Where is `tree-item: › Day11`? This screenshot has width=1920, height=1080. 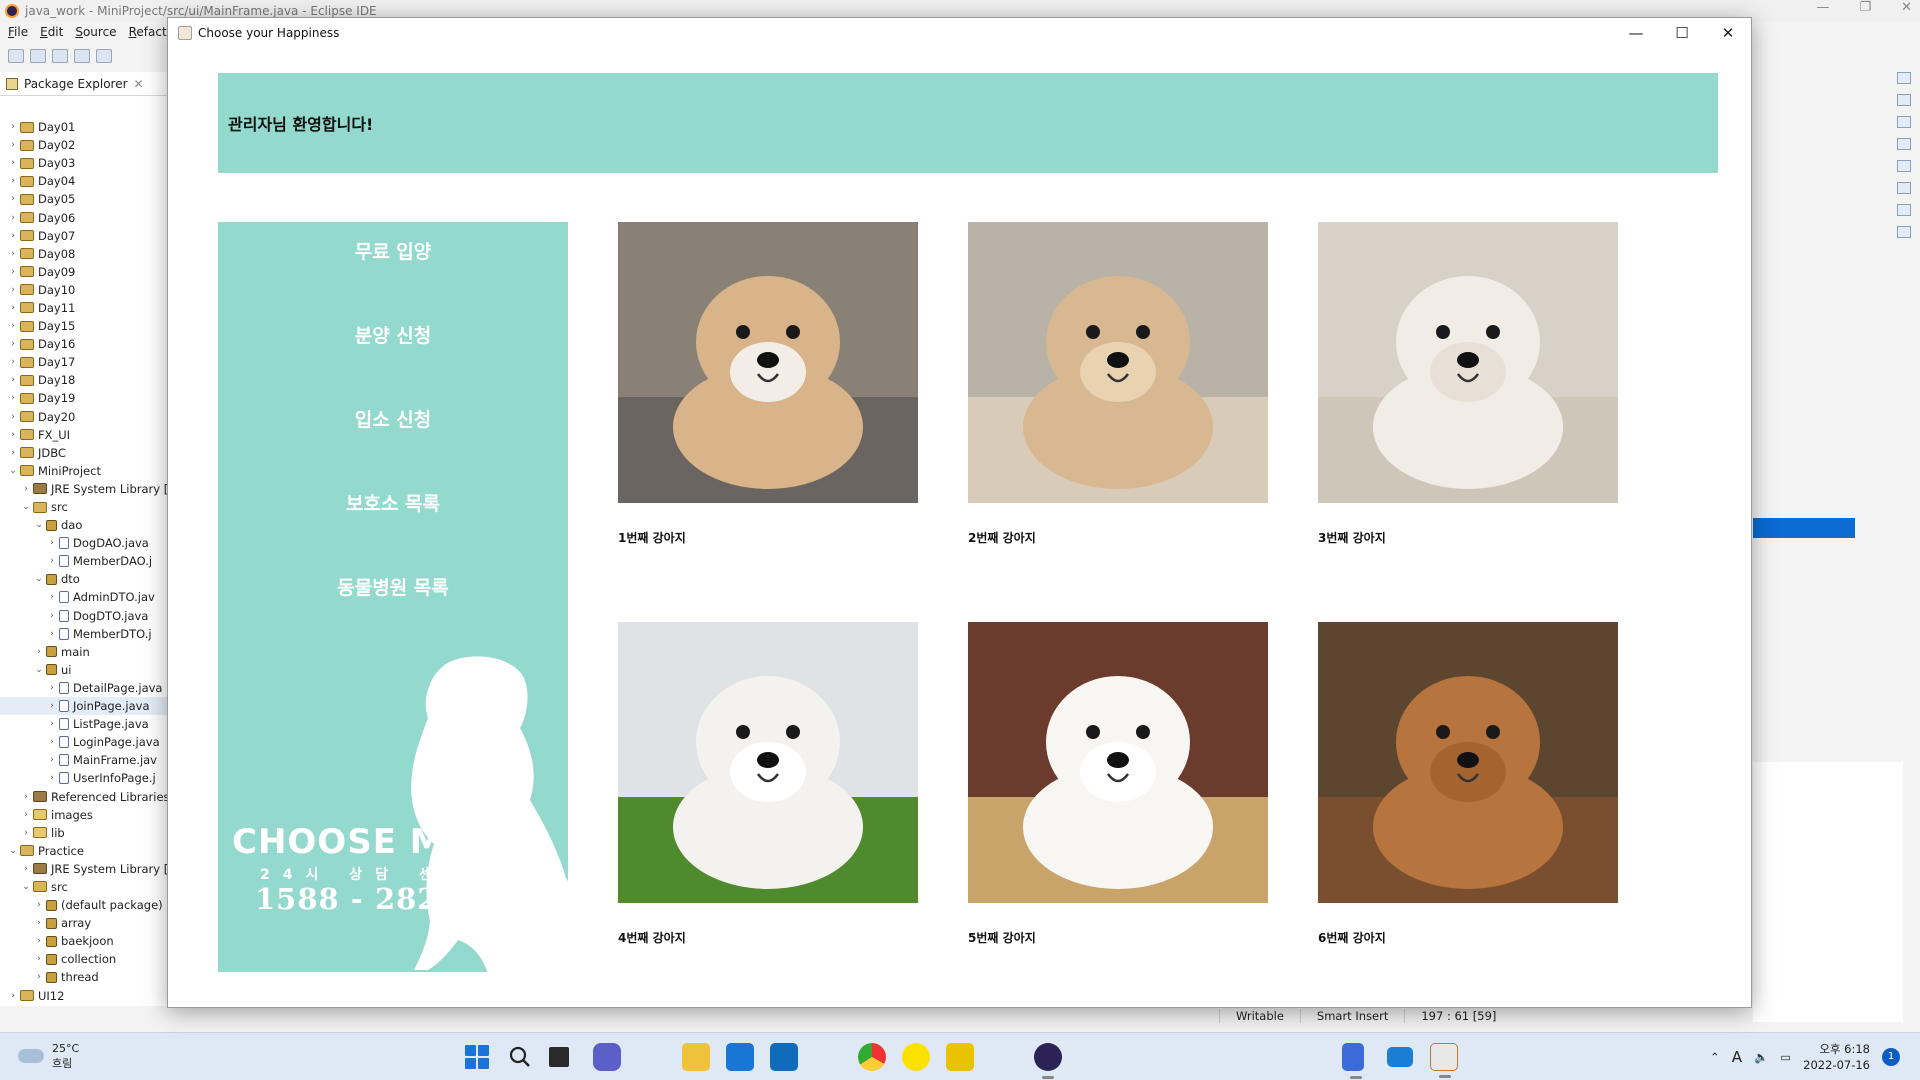 tree-item: › Day11 is located at coordinates (85, 308).